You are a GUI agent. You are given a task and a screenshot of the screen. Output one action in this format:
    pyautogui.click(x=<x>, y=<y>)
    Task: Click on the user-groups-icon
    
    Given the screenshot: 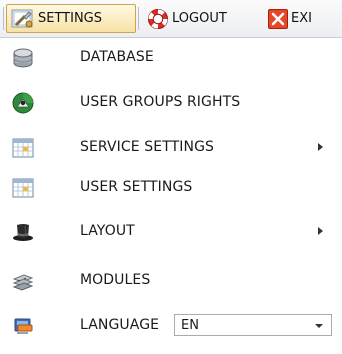 What is the action you would take?
    pyautogui.click(x=23, y=103)
    